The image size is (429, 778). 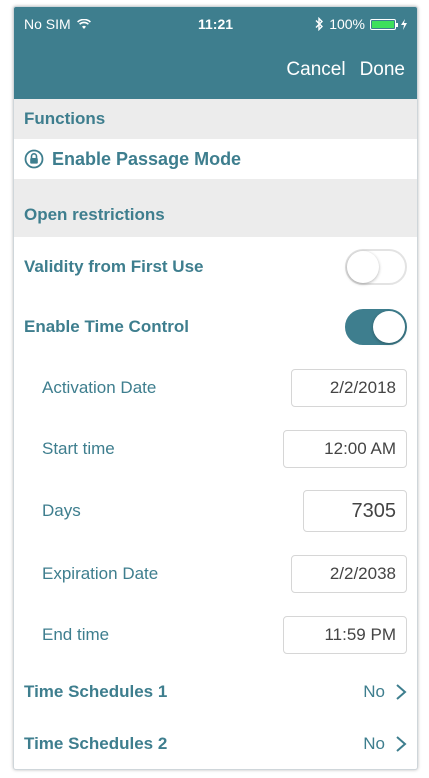 I want to click on time-schedule-2-row: Time Schedules 2 No, so click(x=215, y=744).